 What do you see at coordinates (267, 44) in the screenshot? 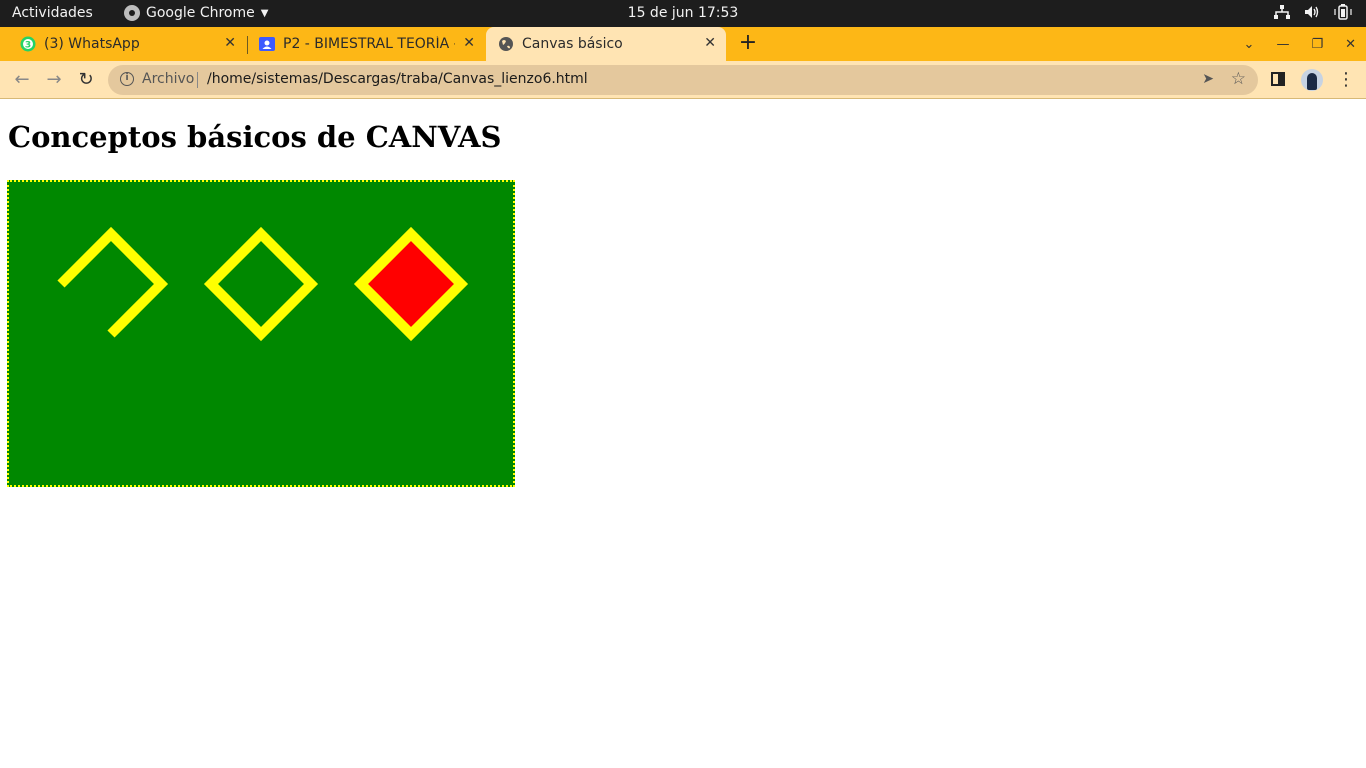
I see `classroom-icon` at bounding box center [267, 44].